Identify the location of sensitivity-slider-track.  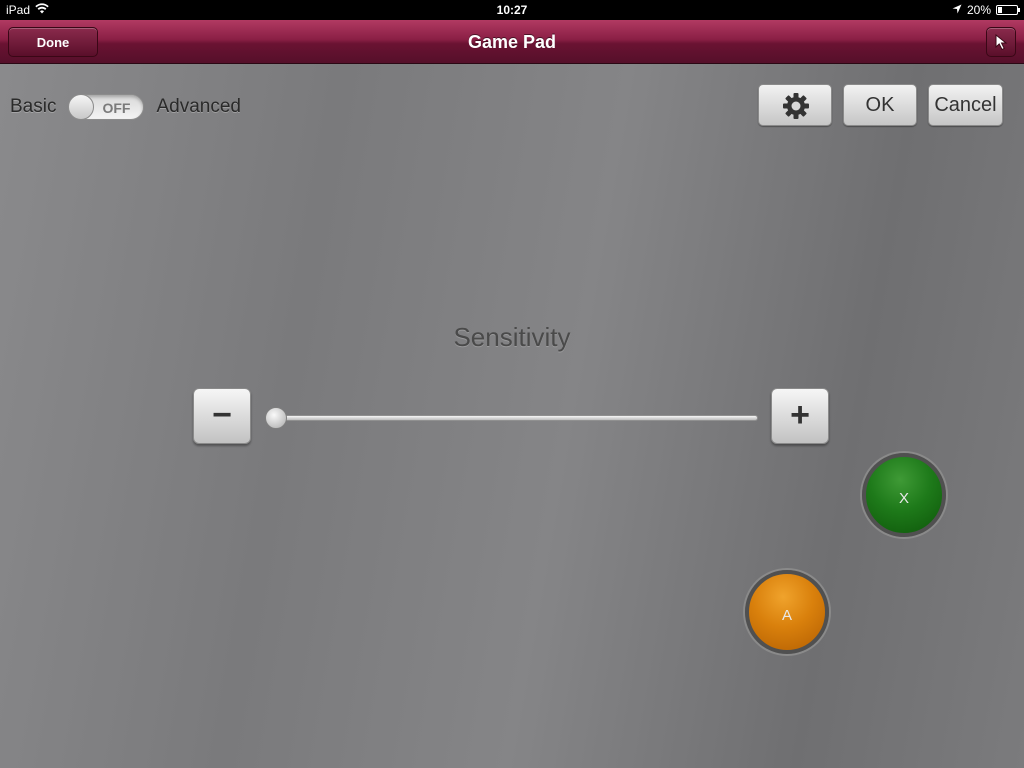
(517, 418).